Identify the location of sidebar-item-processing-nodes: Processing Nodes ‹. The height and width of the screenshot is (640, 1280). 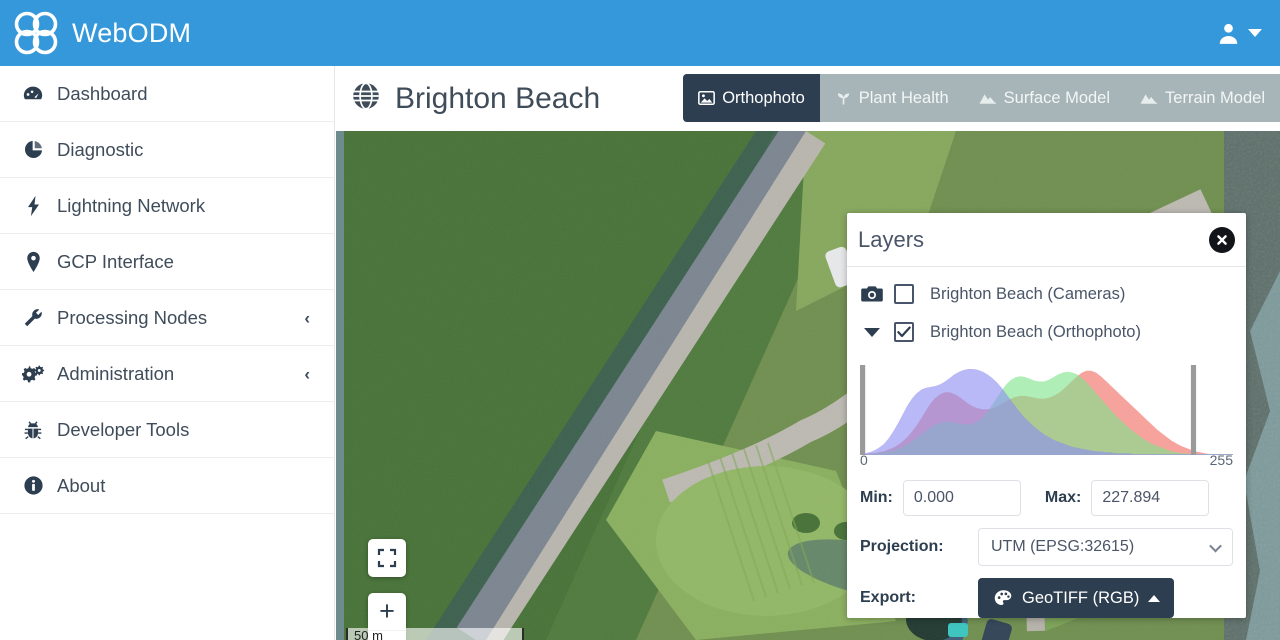
(167, 318).